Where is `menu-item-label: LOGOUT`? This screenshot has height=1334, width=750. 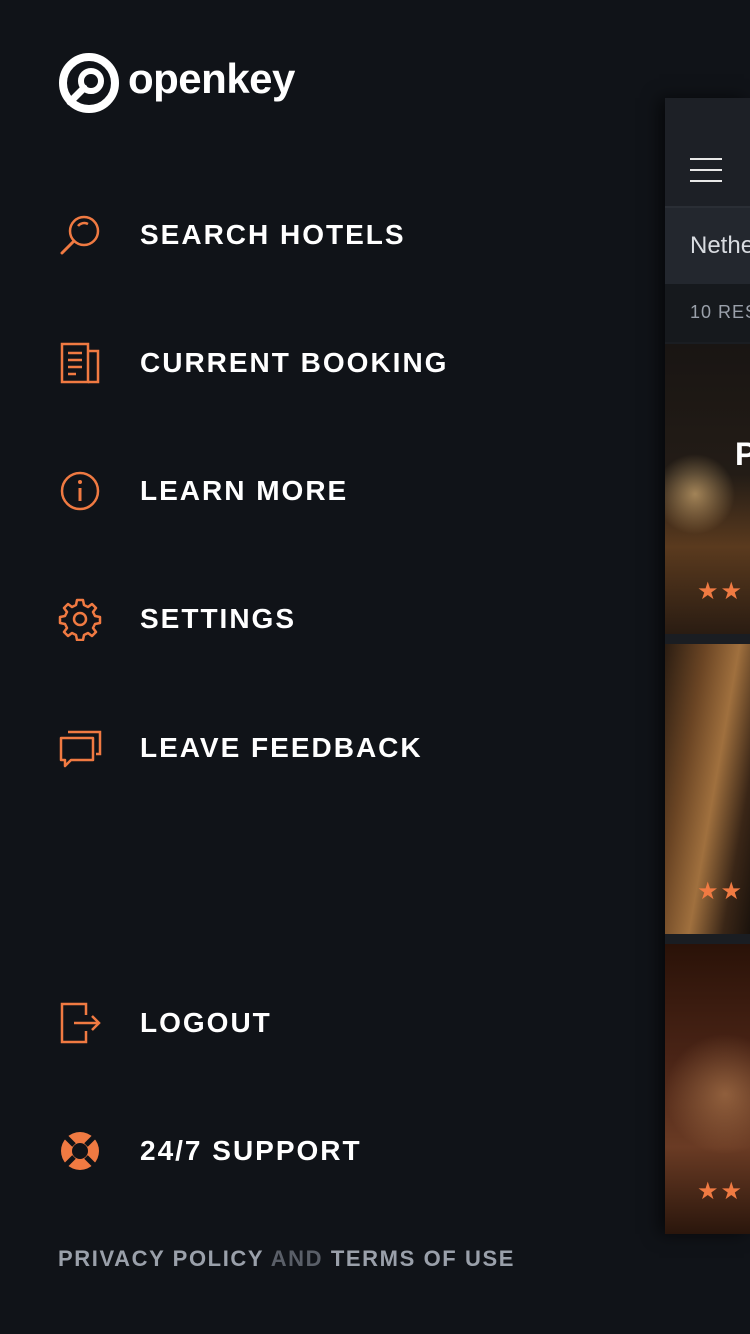
menu-item-label: LOGOUT is located at coordinates (206, 1022).